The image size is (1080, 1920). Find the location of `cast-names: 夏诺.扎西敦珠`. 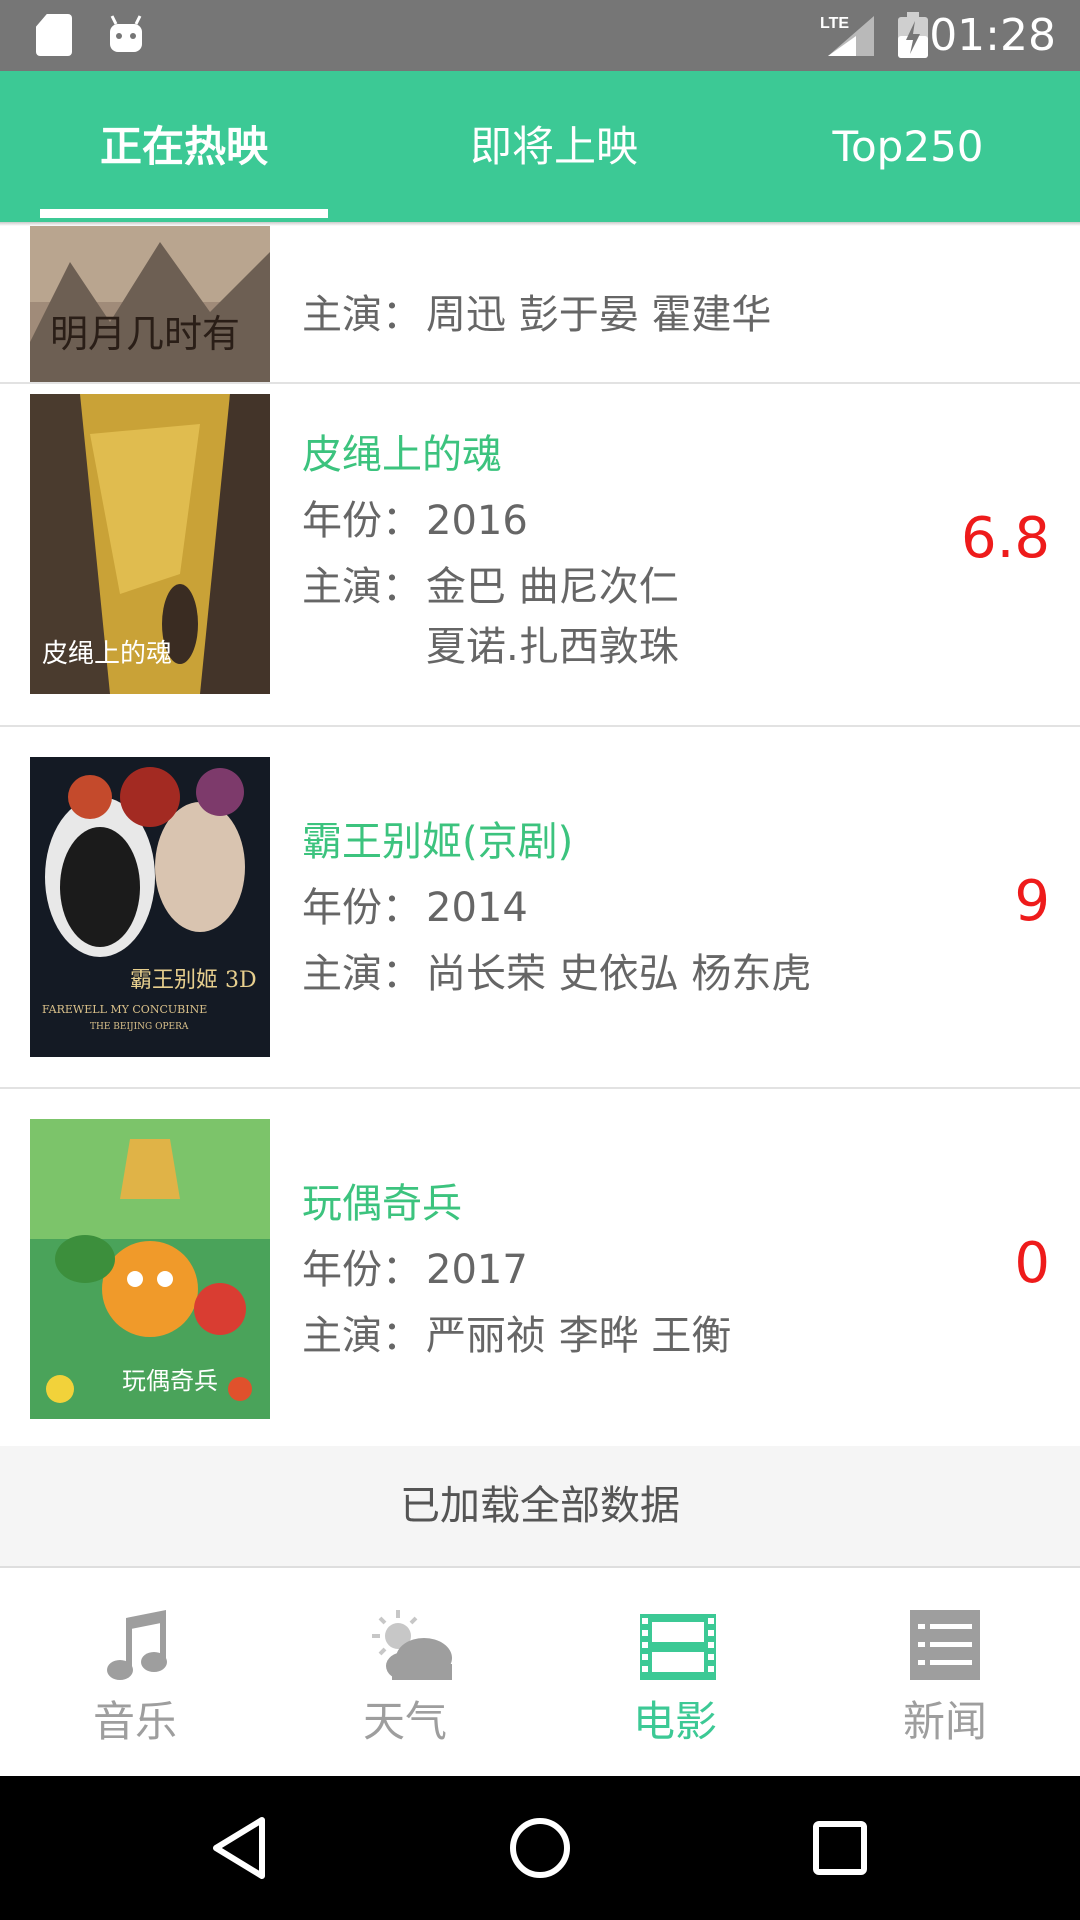

cast-names: 夏诺.扎西敦珠 is located at coordinates (552, 647).